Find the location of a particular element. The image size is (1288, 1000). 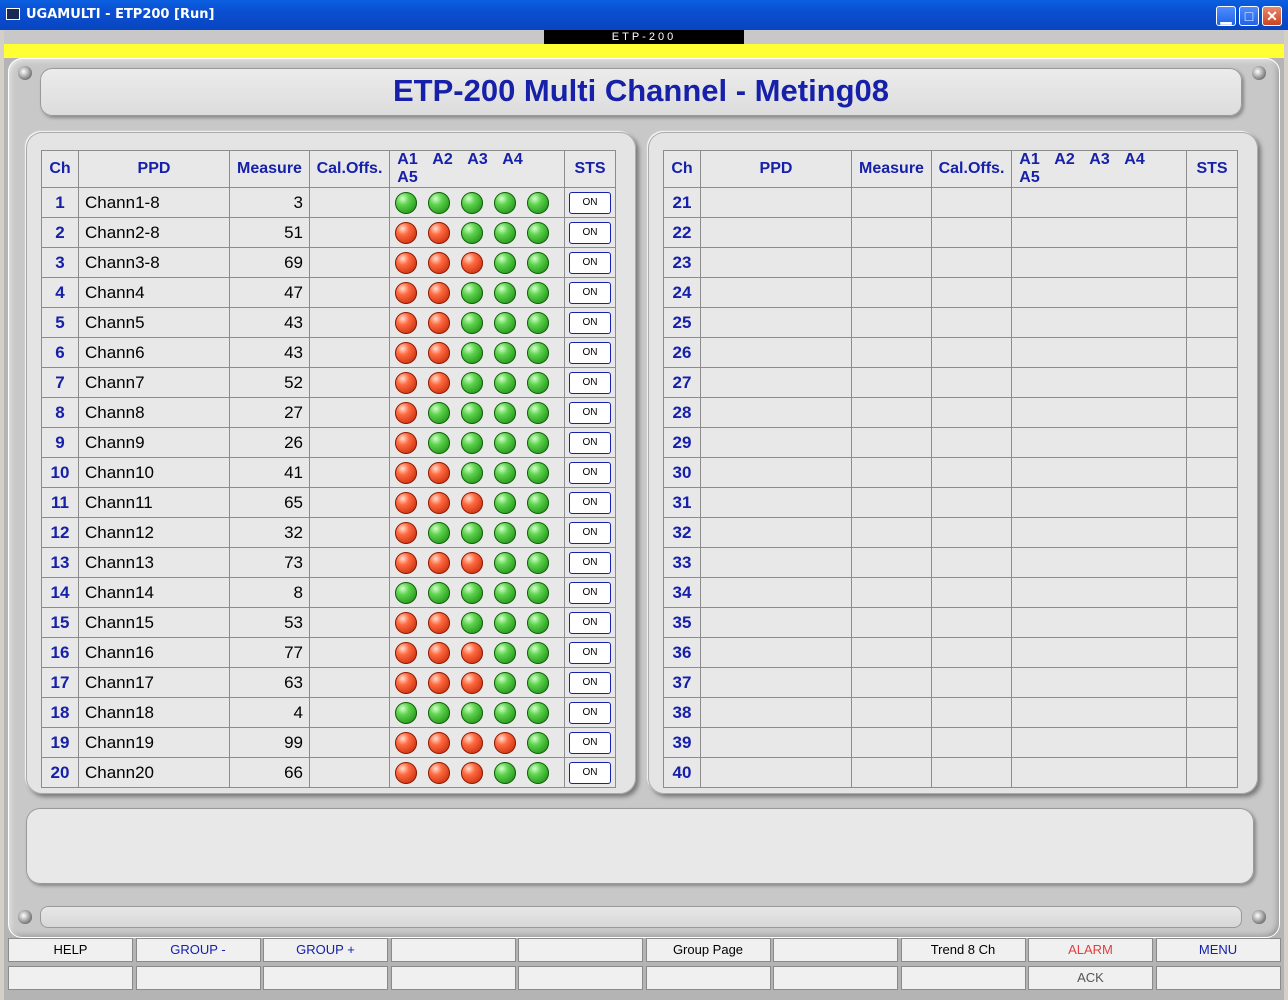

alarm-column-label: A4 is located at coordinates (512, 159).